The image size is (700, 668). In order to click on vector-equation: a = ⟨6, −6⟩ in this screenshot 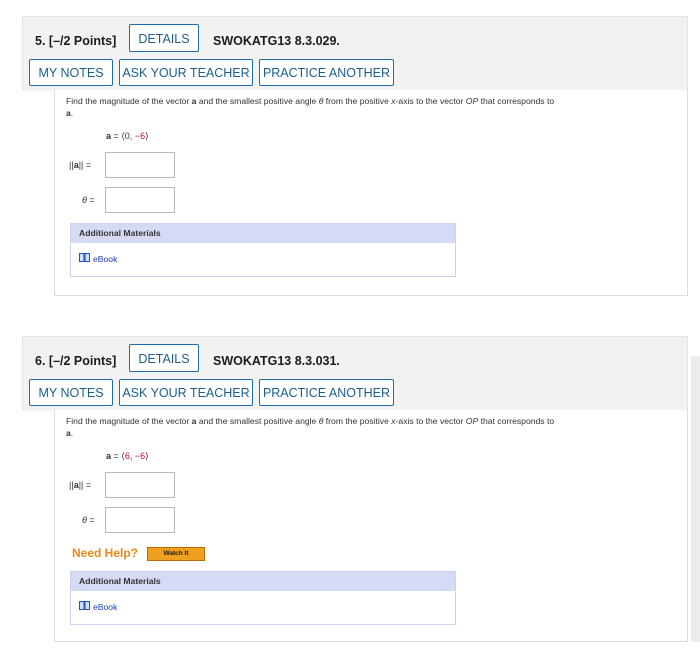, I will do `click(127, 456)`.